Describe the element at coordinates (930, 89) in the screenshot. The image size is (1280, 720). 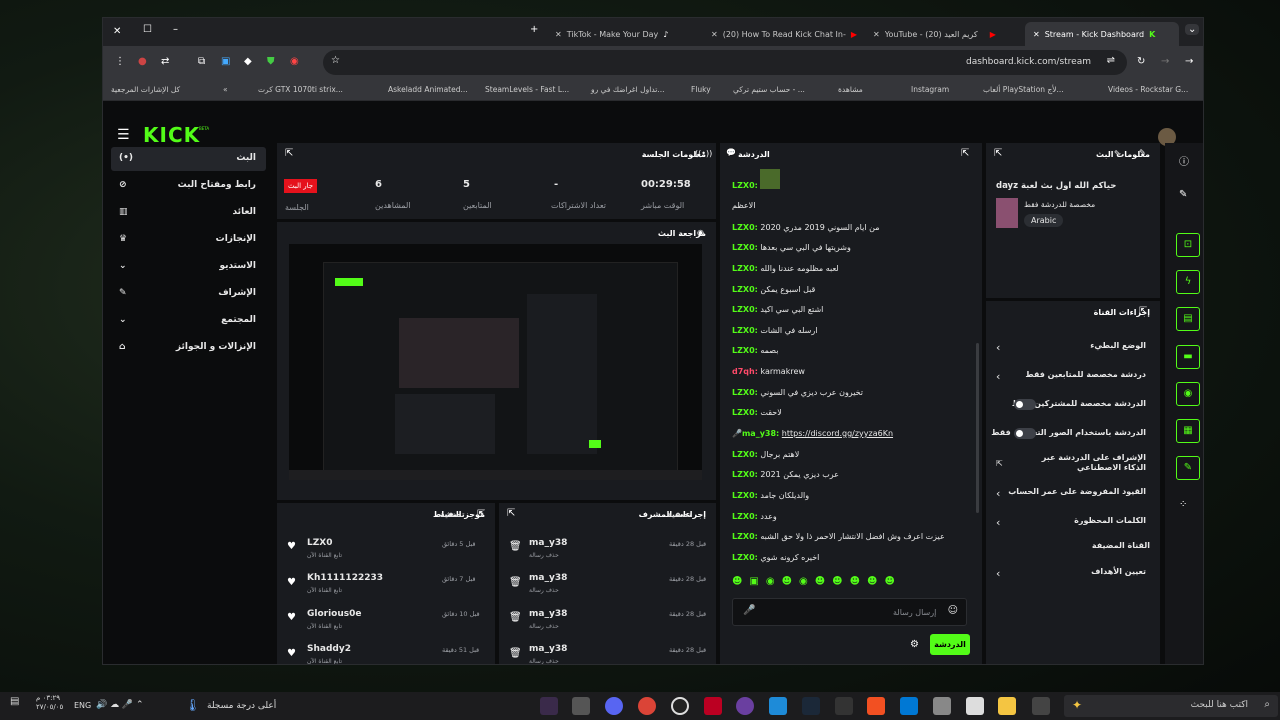
I see `bookmark-item: Instagram` at that location.